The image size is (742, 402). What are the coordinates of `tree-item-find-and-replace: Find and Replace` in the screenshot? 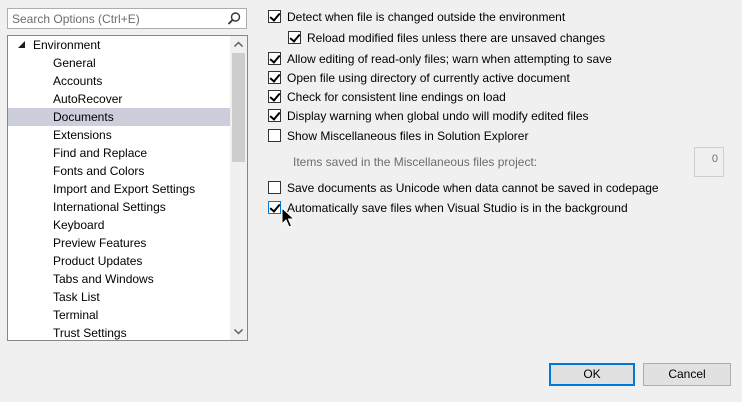 It's located at (119, 153).